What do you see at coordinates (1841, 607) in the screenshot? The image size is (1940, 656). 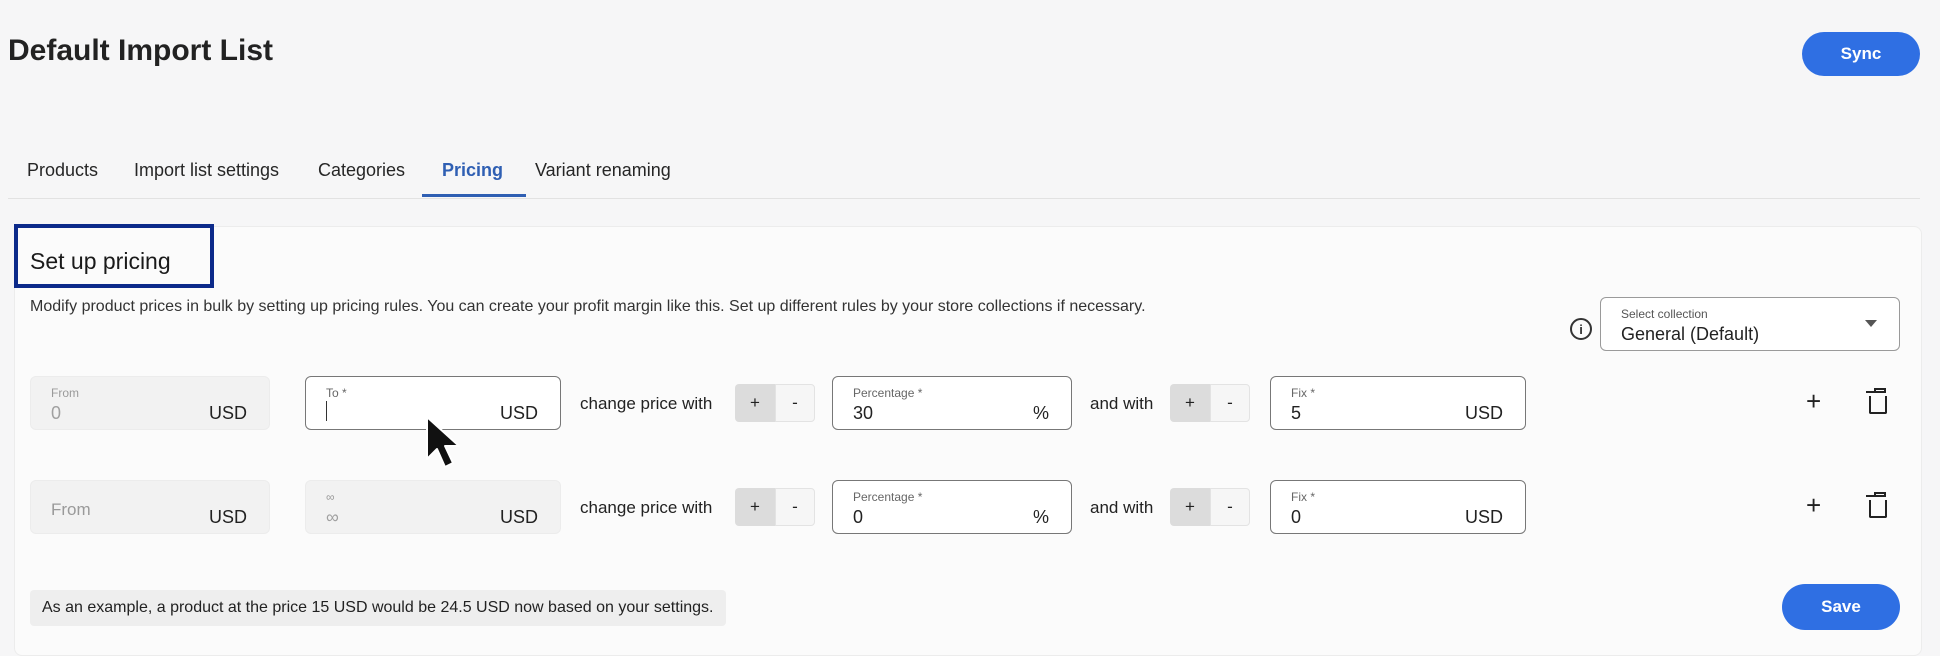 I see `save-button: Save` at bounding box center [1841, 607].